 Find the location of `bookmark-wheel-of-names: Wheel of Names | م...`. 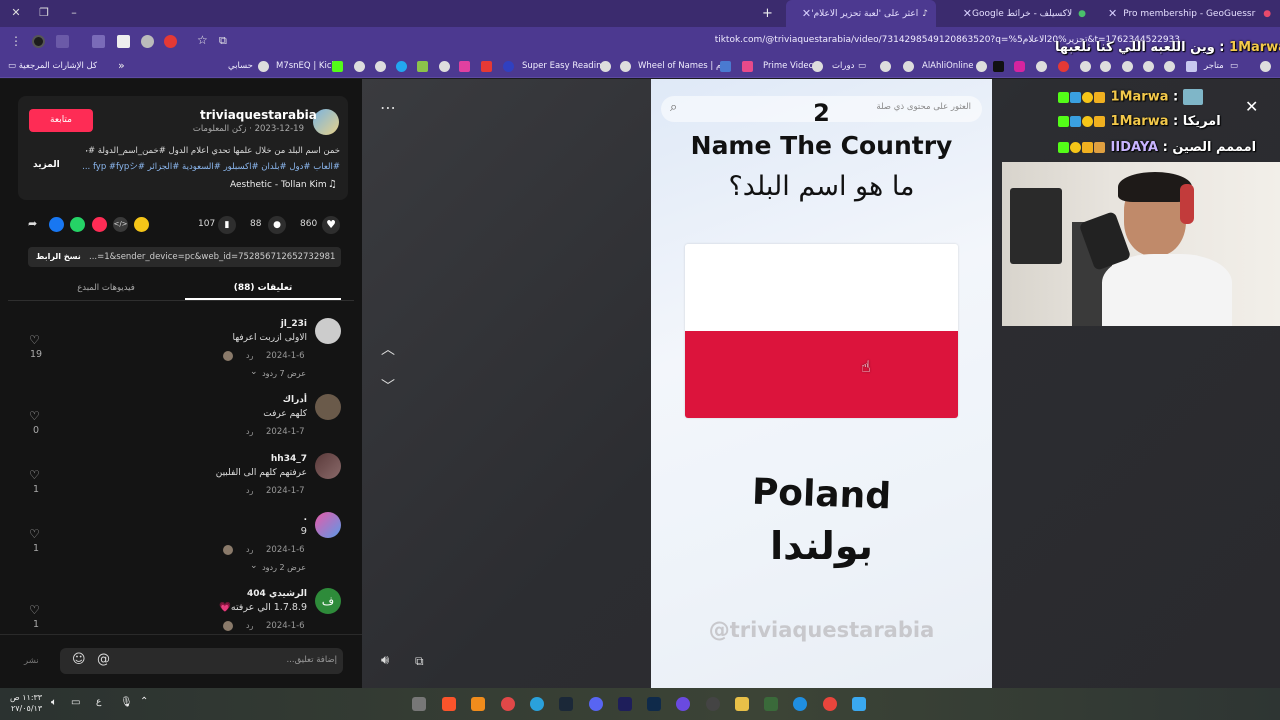

bookmark-wheel-of-names: Wheel of Names | م... is located at coordinates (683, 66).